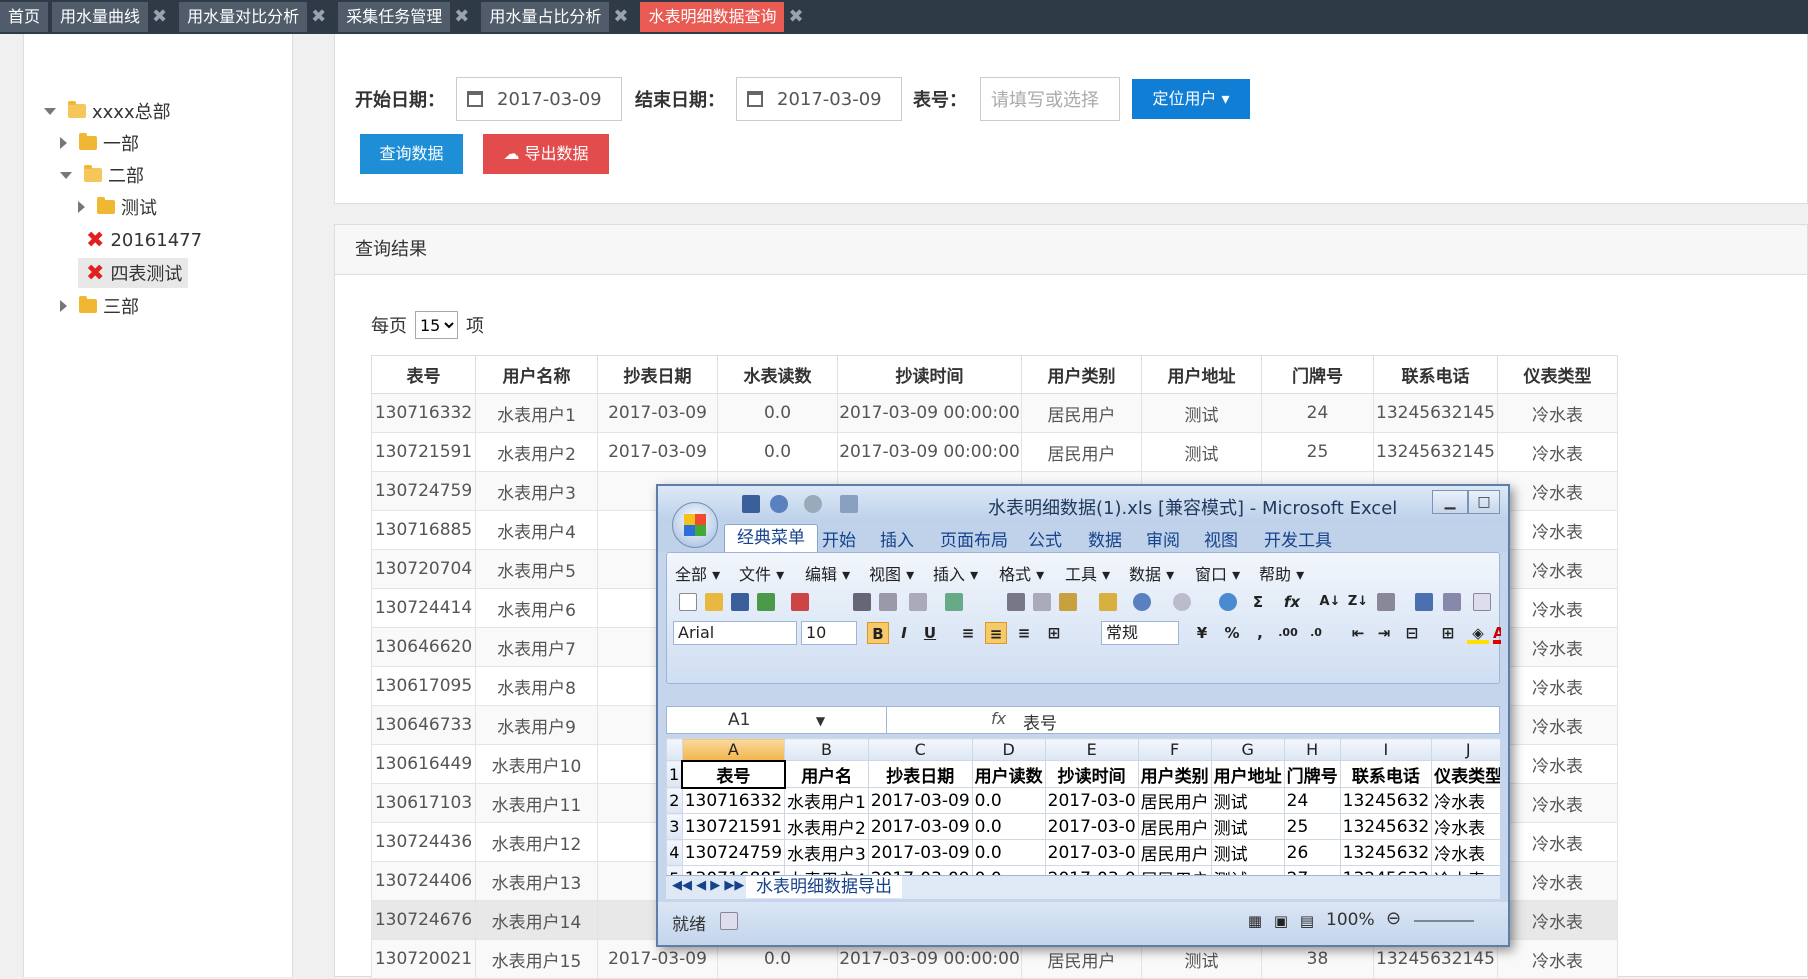 The image size is (1808, 979). Describe the element at coordinates (954, 602) in the screenshot. I see `spelling-icon` at that location.